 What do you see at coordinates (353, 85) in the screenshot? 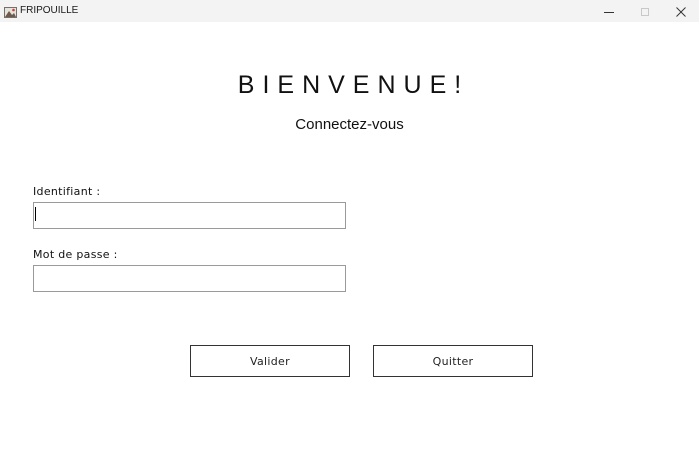
I see `welcome-heading: BIENVENUE!` at bounding box center [353, 85].